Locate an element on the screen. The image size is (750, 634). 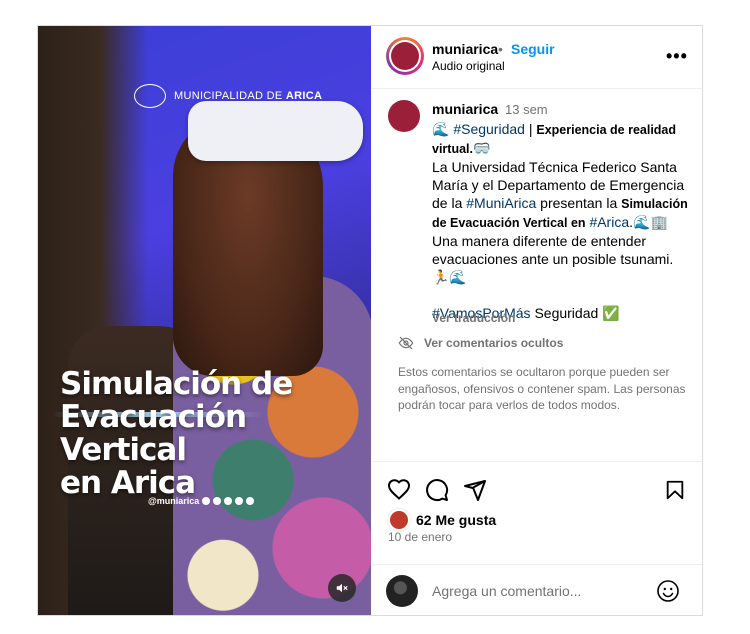
translate-link: Ver traducción is located at coordinates (473, 318).